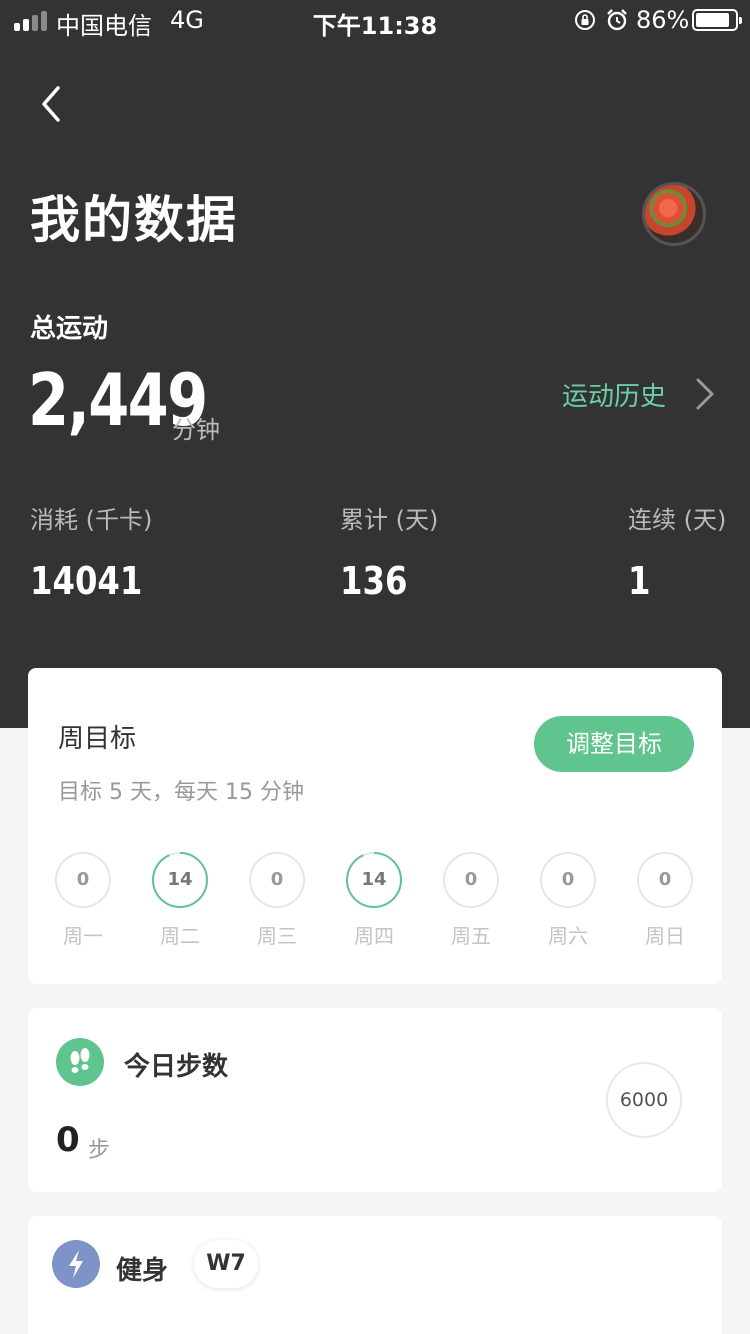 The width and height of the screenshot is (750, 1334). I want to click on today-steps-title: 今日步数, so click(176, 1067).